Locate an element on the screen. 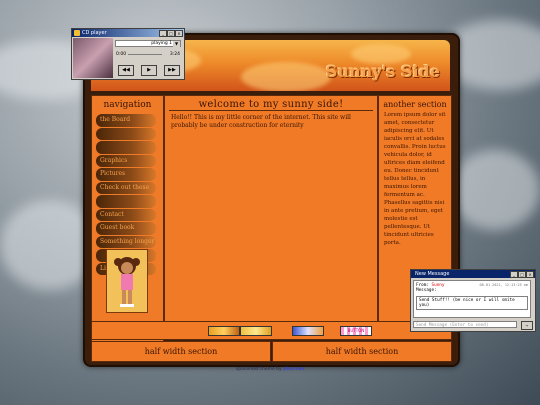 The image size is (540, 405). cd-icon is located at coordinates (77, 33).